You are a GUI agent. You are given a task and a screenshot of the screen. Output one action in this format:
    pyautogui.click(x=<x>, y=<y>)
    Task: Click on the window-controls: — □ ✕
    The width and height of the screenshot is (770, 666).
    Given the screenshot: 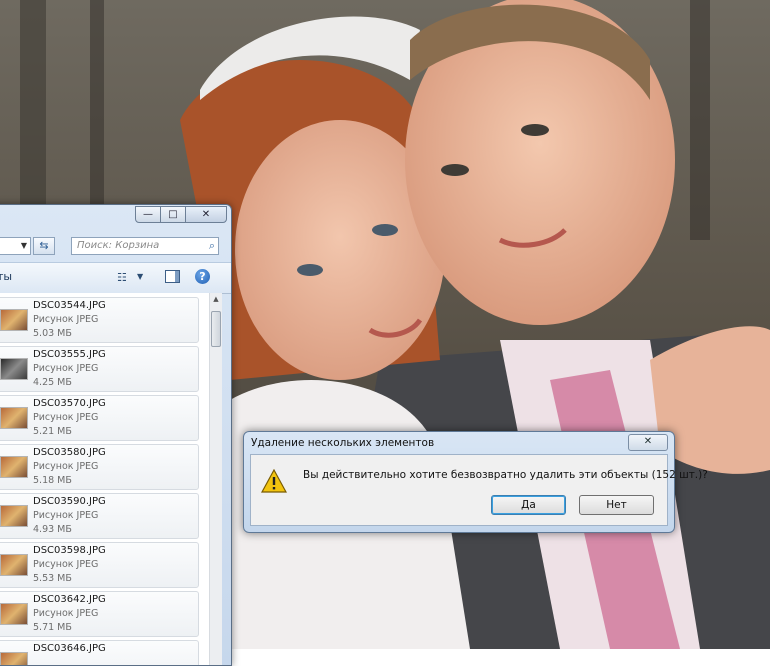 What is the action you would take?
    pyautogui.click(x=181, y=214)
    